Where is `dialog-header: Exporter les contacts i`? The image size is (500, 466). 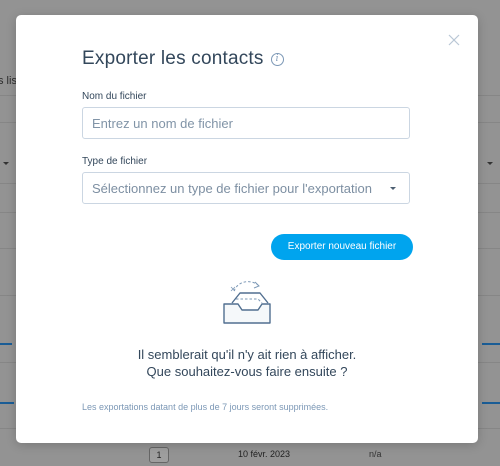 dialog-header: Exporter les contacts i is located at coordinates (183, 59).